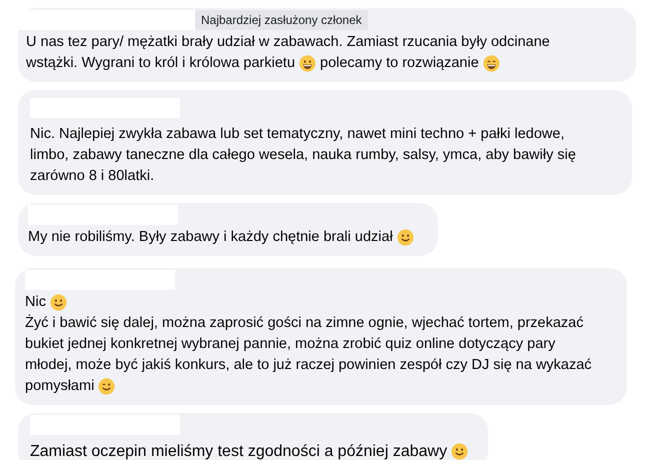  I want to click on beaming-emoji-icon, so click(491, 63).